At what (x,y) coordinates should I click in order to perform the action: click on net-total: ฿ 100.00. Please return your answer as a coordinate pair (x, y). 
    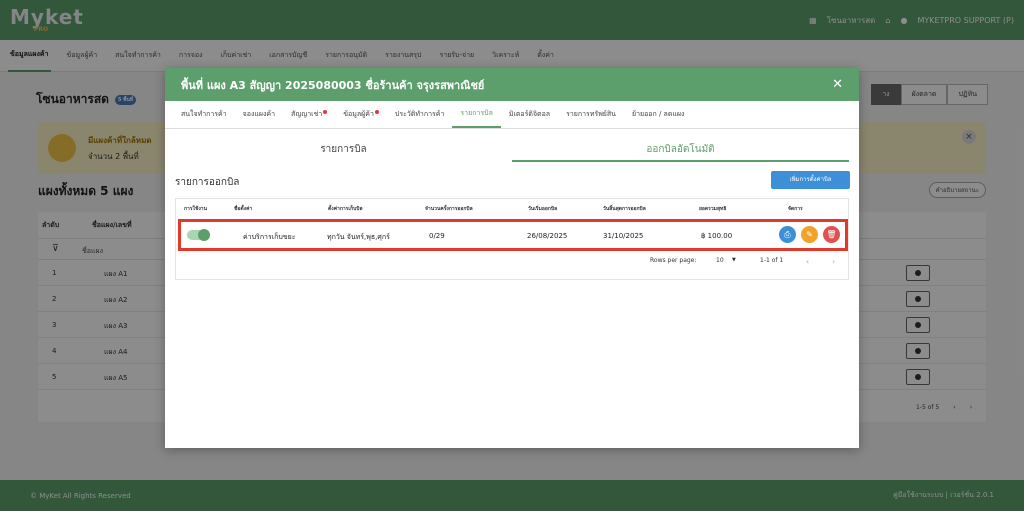
    Looking at the image, I should click on (717, 236).